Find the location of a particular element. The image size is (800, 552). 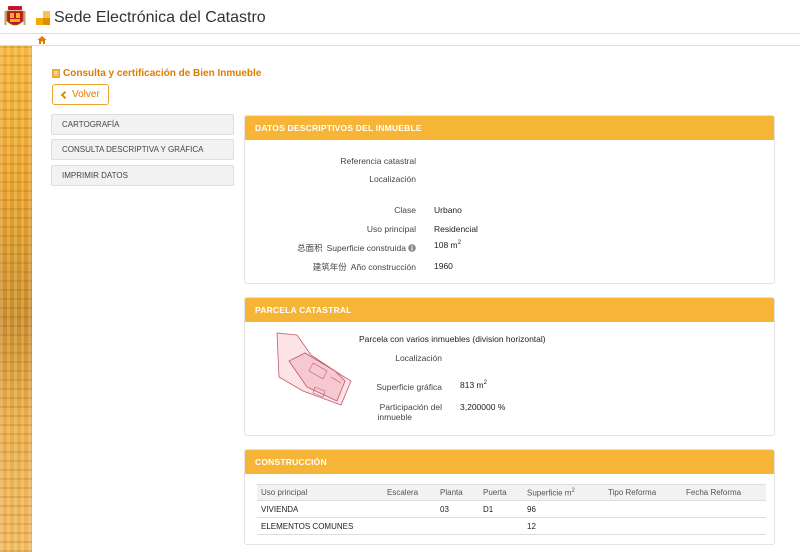

menu-item-consulta-descriptiva: CONSULTA DESCRIPTIVA Y GRÁFICA is located at coordinates (142, 149).